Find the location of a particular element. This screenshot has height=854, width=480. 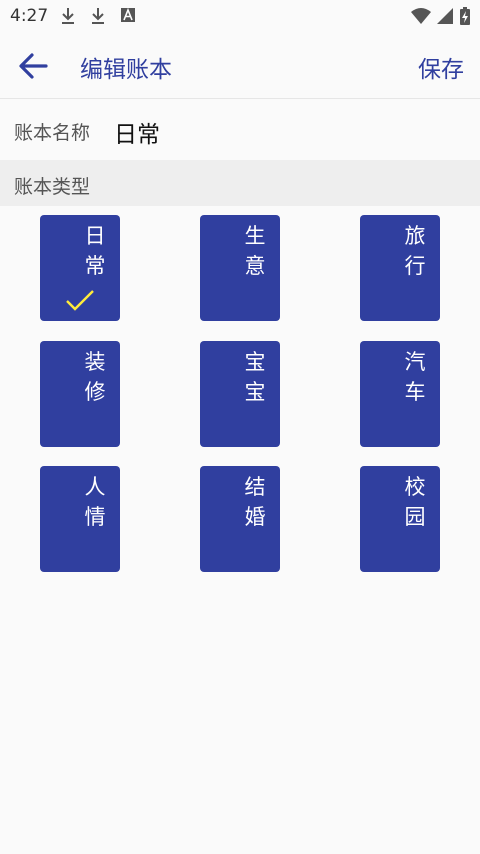

back-button is located at coordinates (34, 66).